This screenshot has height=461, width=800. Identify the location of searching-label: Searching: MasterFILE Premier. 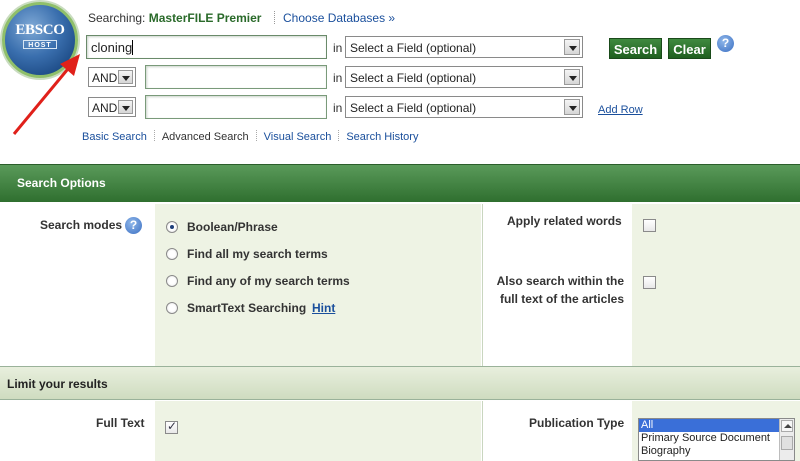
(174, 18).